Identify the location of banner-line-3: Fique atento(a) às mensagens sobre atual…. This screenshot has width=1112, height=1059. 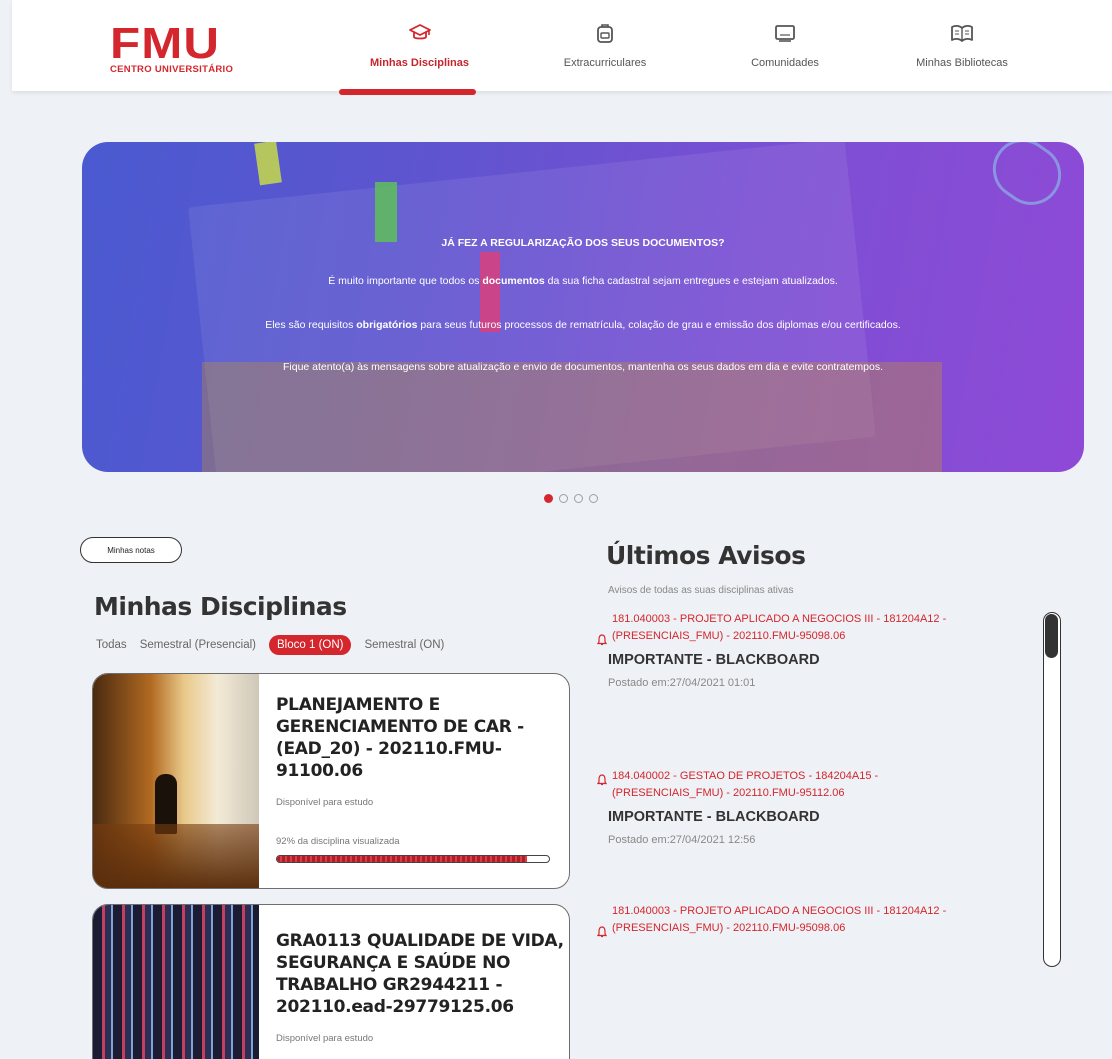
(583, 367).